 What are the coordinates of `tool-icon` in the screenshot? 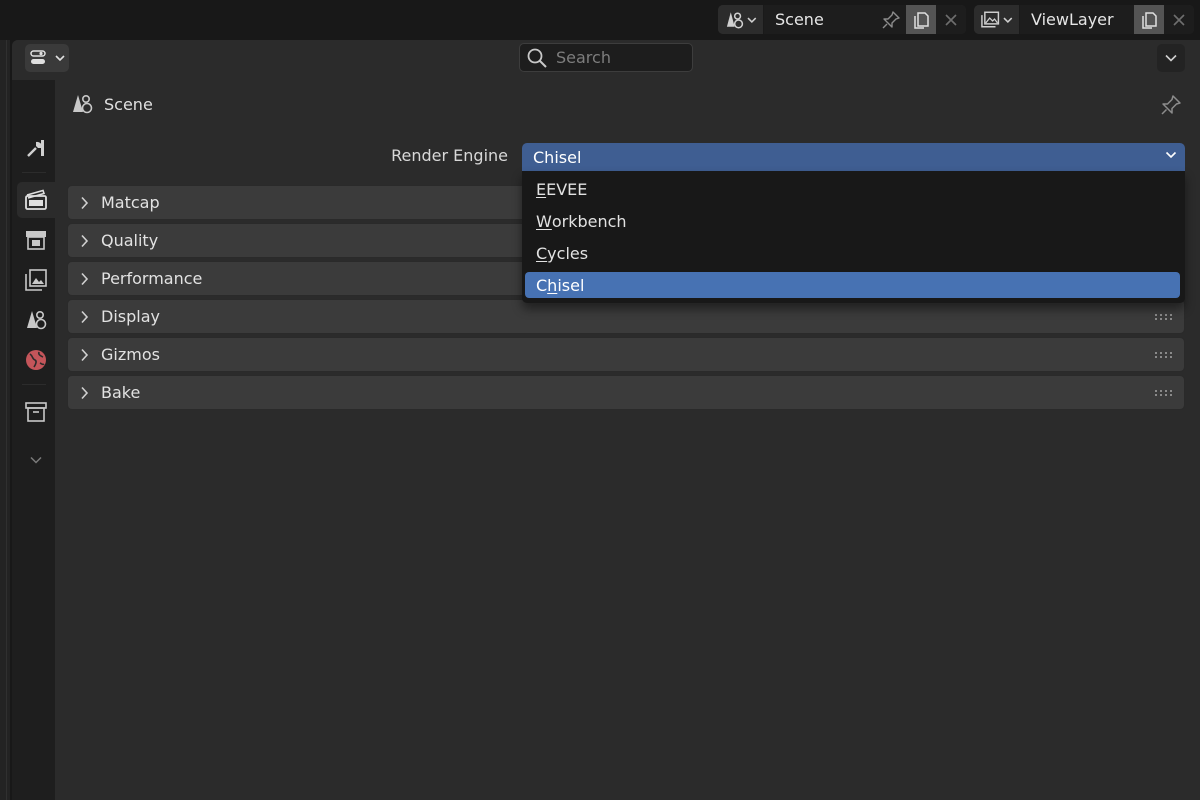 It's located at (35, 148).